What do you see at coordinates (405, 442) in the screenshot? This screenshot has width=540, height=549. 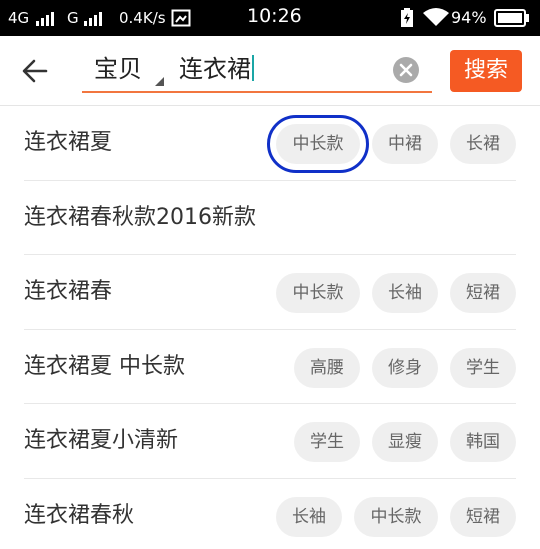 I see `suggestion-tag: 显瘦` at bounding box center [405, 442].